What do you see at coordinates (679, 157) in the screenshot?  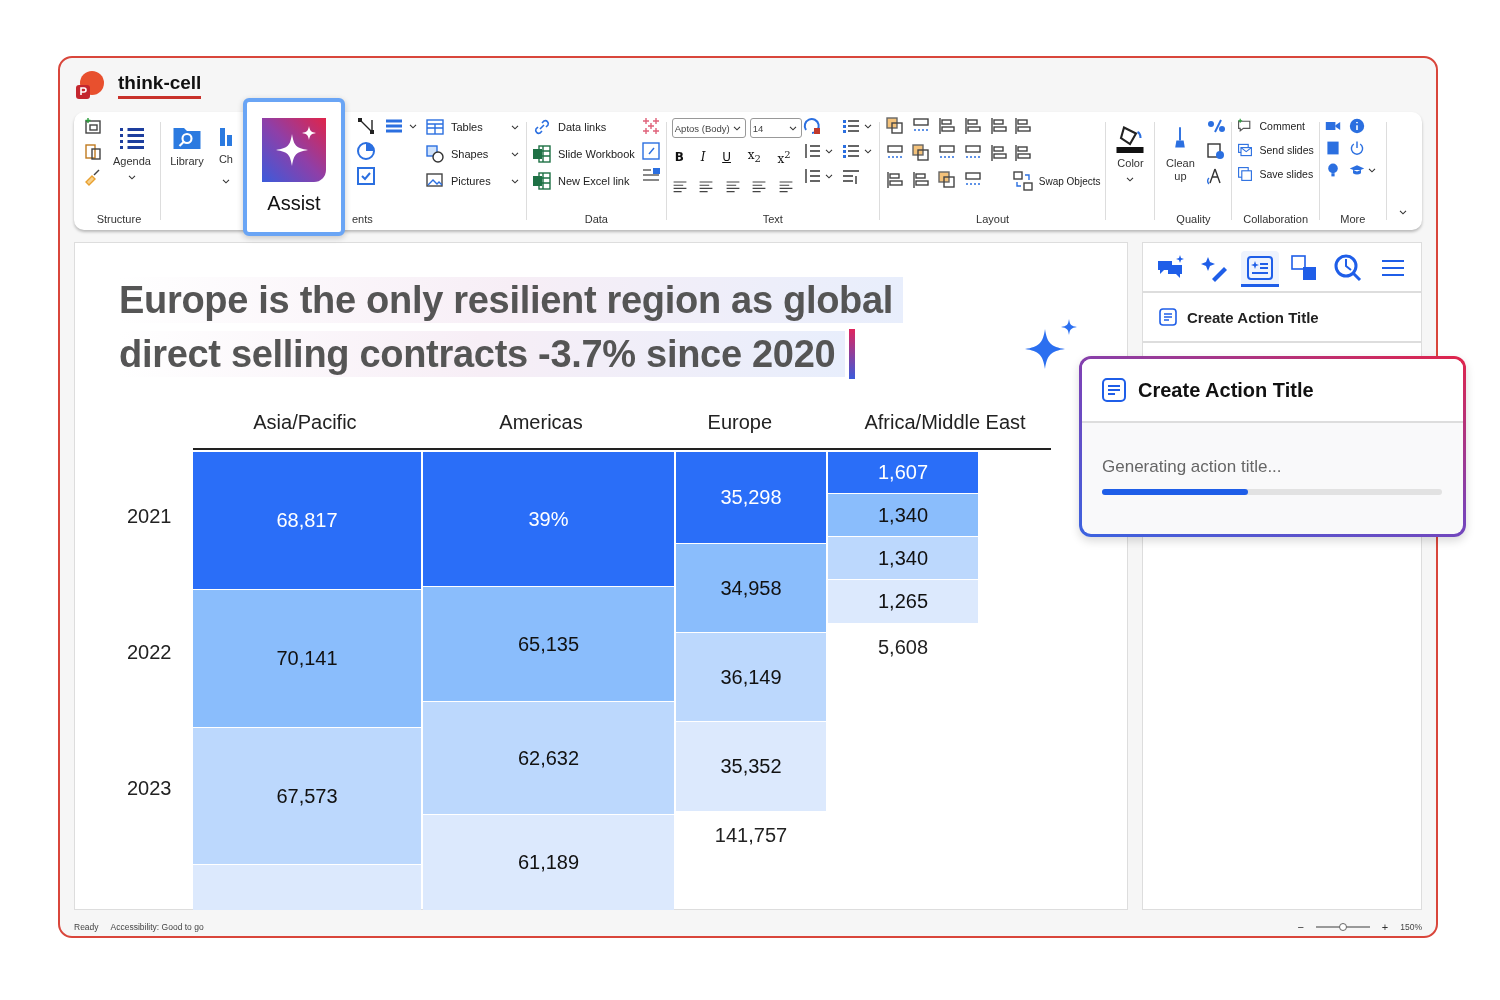 I see `format-button: B` at bounding box center [679, 157].